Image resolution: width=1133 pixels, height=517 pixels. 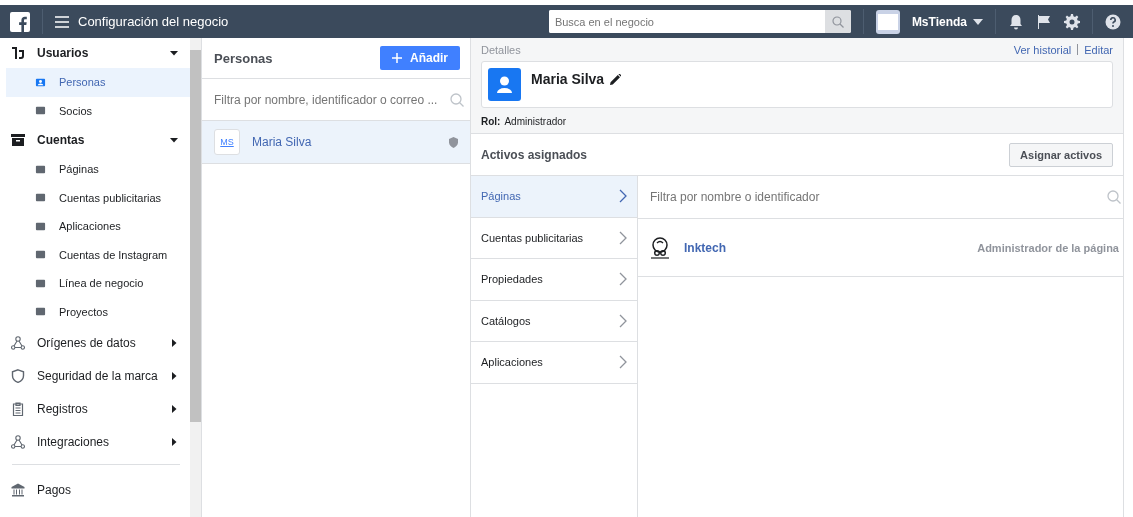 What do you see at coordinates (939, 21) in the screenshot?
I see `account-name: MsTienda` at bounding box center [939, 21].